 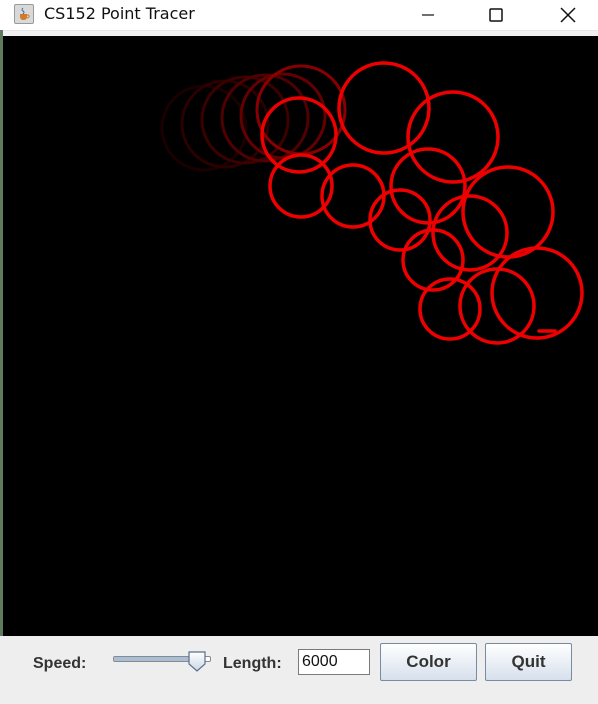 I want to click on maximize-button, so click(x=496, y=15).